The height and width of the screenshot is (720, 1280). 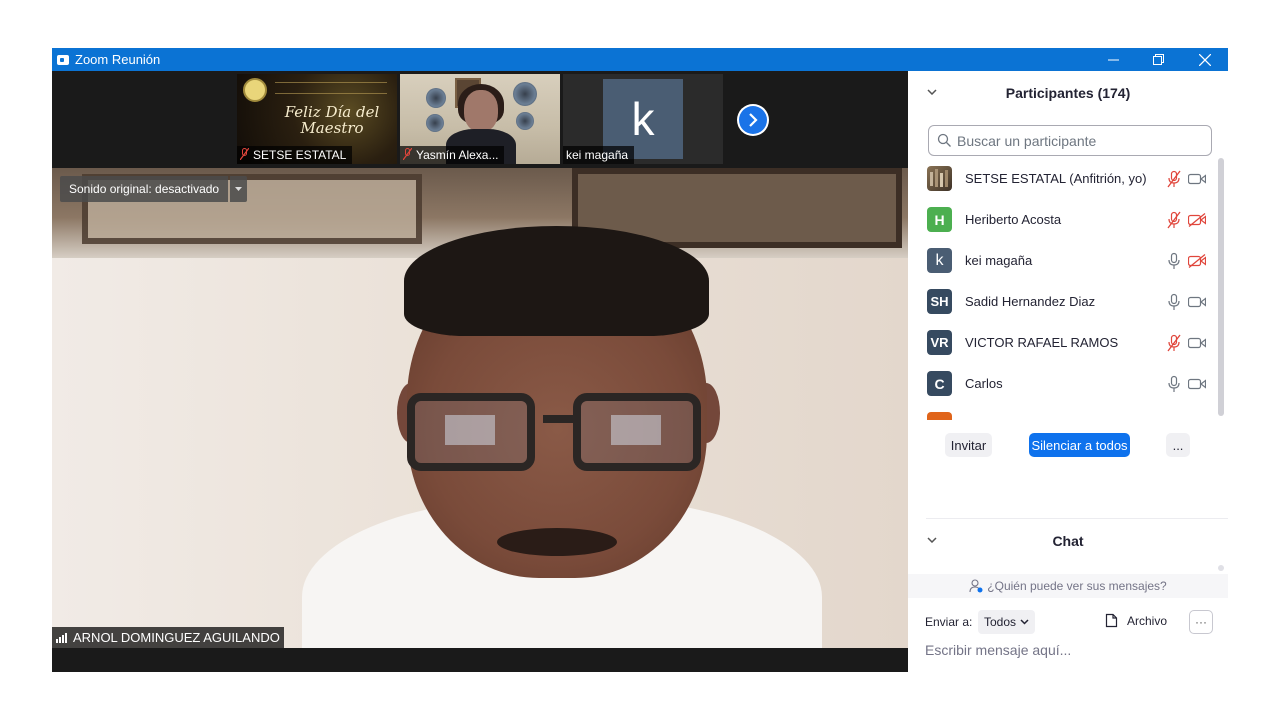 I want to click on participant-name: Sadid Hernandez Diaz, so click(x=1030, y=301).